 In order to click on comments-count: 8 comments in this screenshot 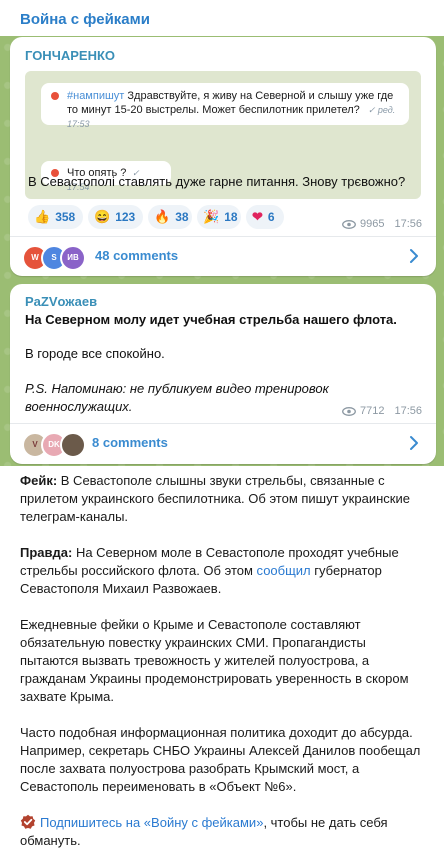, I will do `click(130, 442)`.